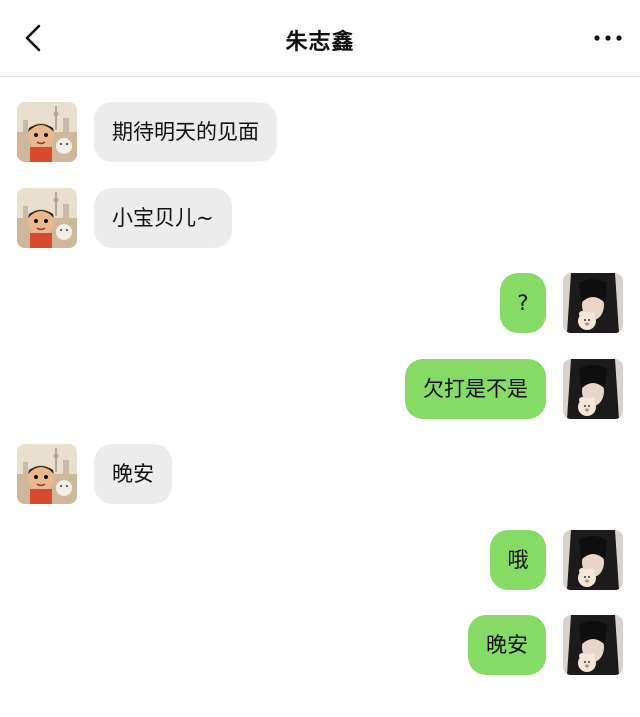  I want to click on message-bubble-outgoing: ?, so click(523, 303).